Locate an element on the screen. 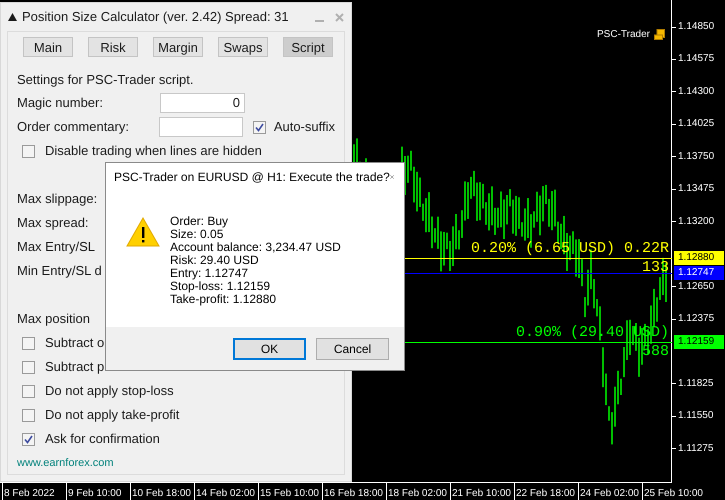  order-detail: Size: 0.05 is located at coordinates (197, 234).